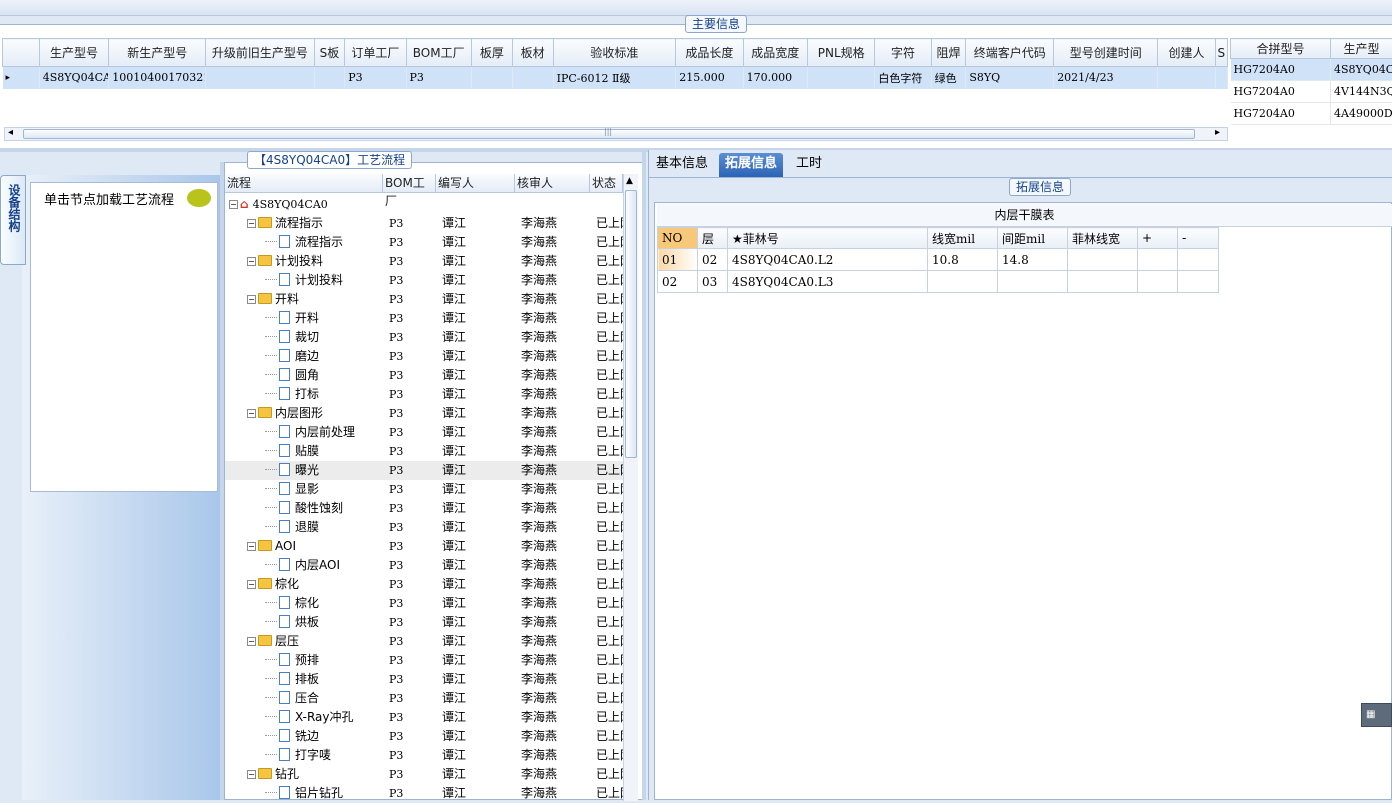 The width and height of the screenshot is (1392, 803). I want to click on main-col-header: 板材, so click(532, 53).